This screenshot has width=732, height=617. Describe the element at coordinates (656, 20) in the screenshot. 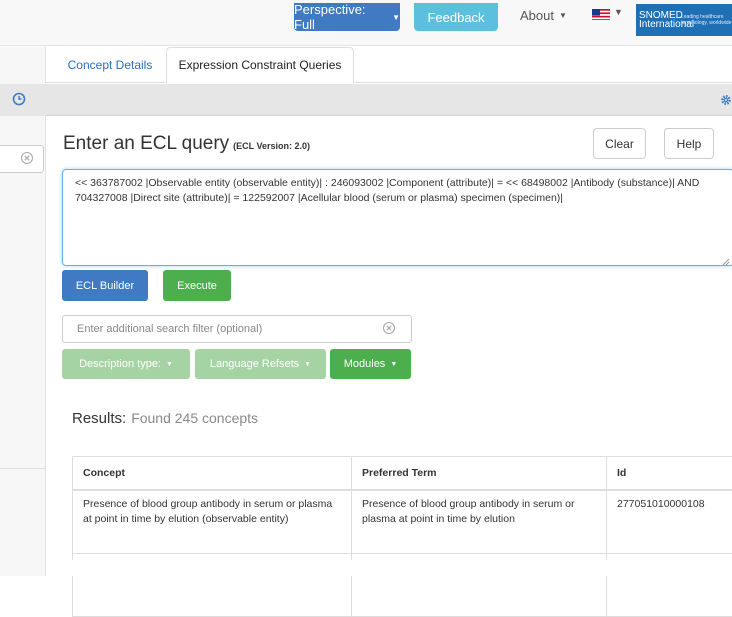

I see `logo-main-text: SNOMED International` at that location.